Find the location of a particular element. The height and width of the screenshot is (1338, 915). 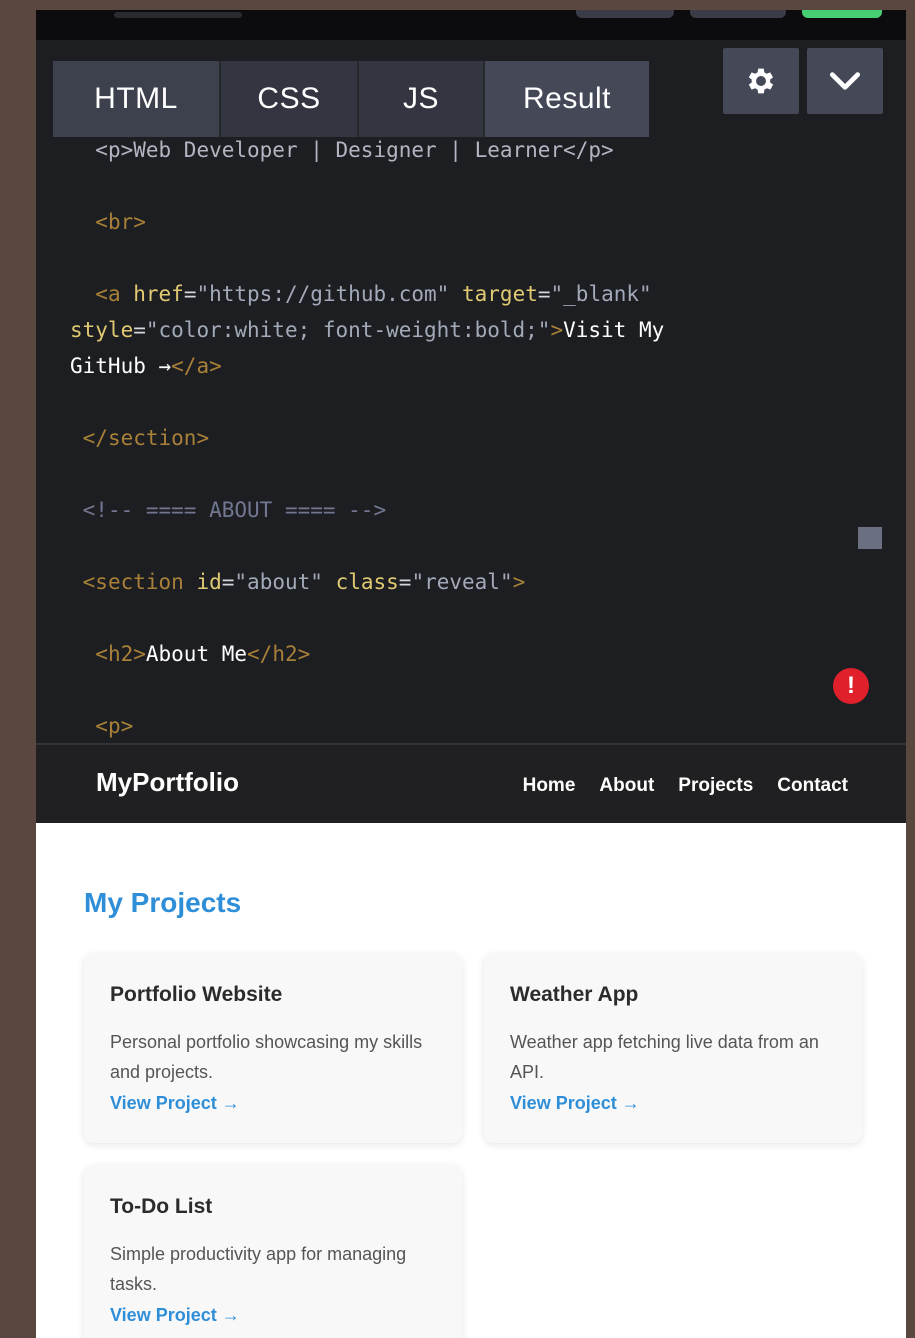

code-attr: href is located at coordinates (158, 294).